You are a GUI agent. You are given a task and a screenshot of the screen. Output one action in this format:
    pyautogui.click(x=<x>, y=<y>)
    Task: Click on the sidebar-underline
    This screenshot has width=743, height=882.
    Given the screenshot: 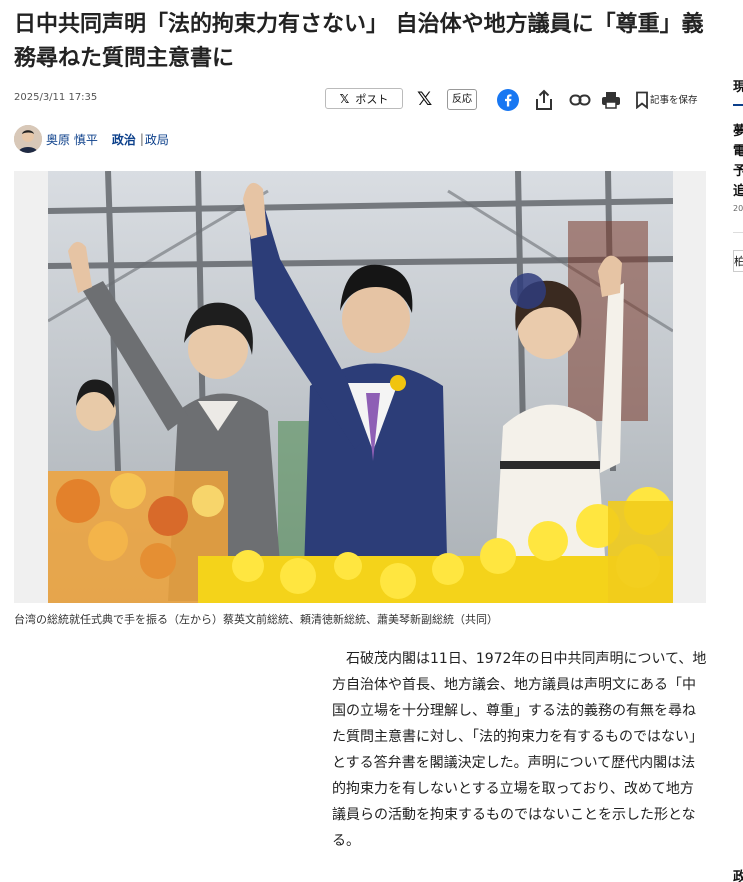 What is the action you would take?
    pyautogui.click(x=738, y=105)
    